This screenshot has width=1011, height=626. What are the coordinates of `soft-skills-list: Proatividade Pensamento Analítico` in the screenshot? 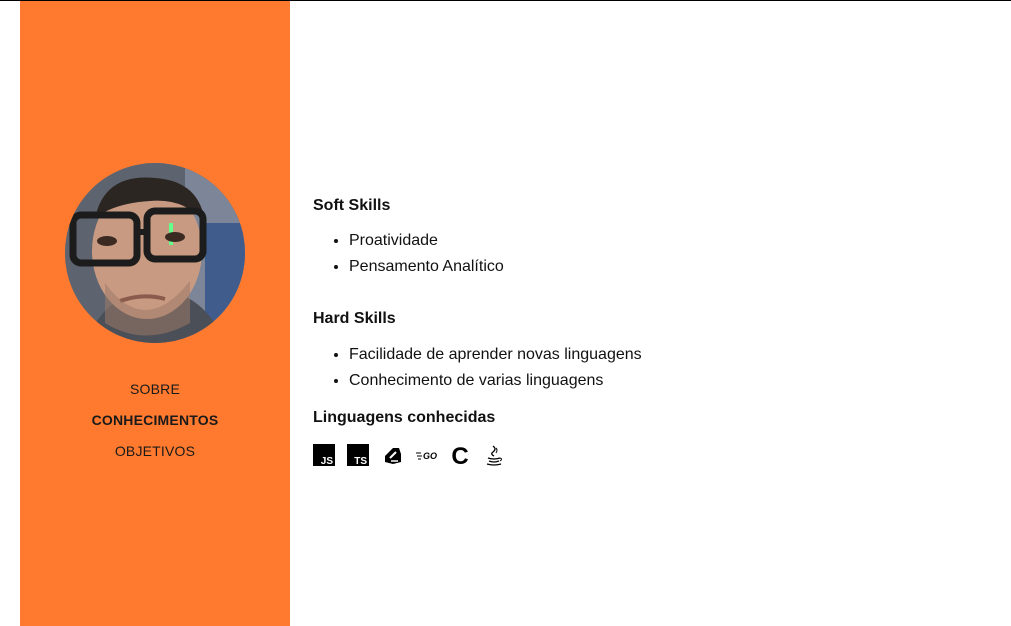 It's located at (408, 254).